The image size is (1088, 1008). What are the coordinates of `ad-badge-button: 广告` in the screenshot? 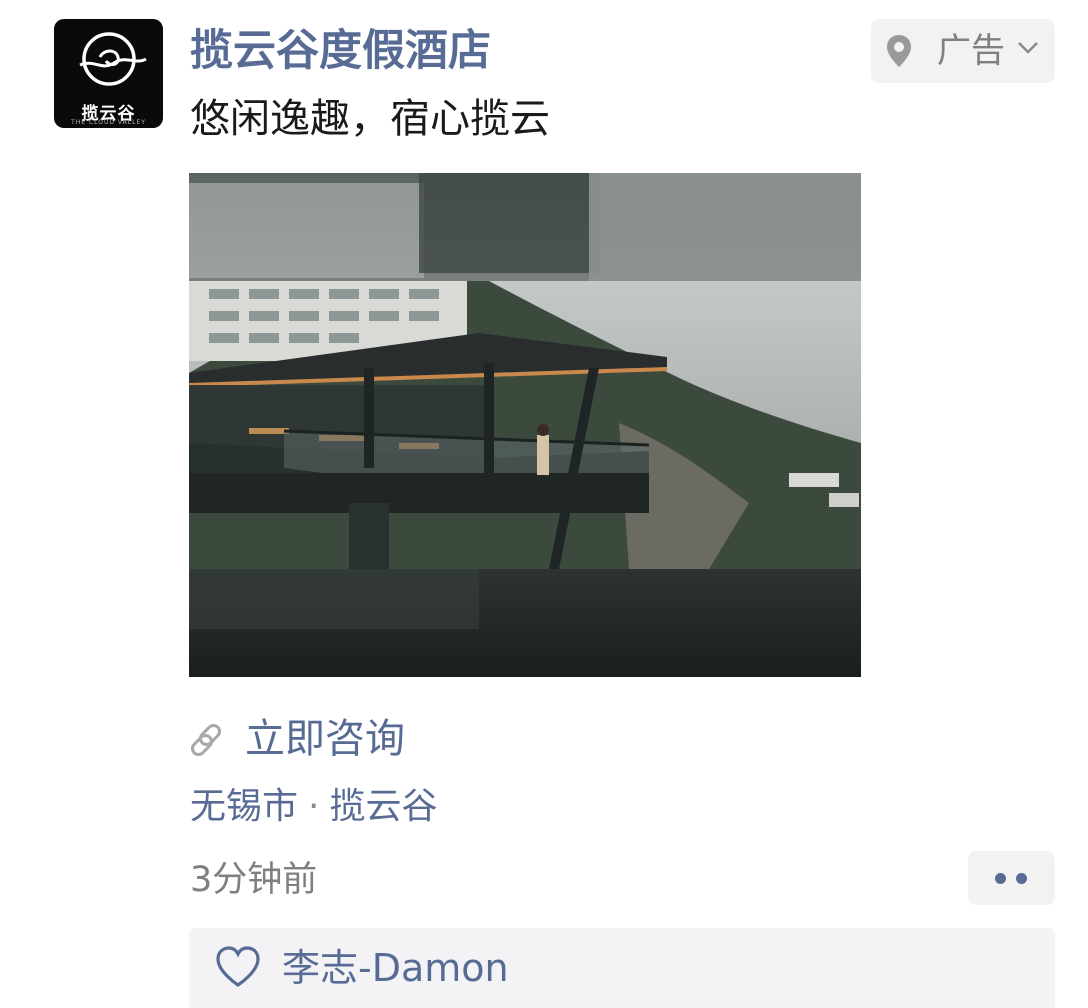 It's located at (963, 51).